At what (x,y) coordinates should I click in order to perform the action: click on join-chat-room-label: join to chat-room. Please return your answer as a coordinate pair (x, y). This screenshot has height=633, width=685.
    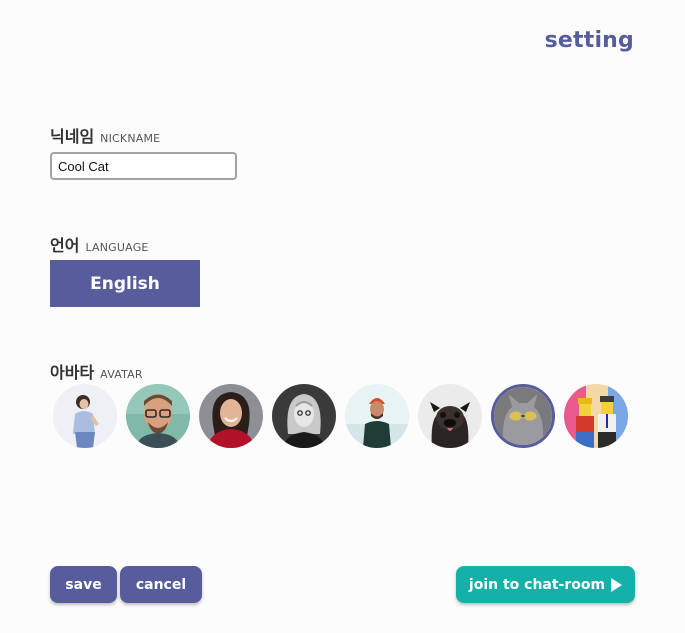
    Looking at the image, I should click on (537, 584).